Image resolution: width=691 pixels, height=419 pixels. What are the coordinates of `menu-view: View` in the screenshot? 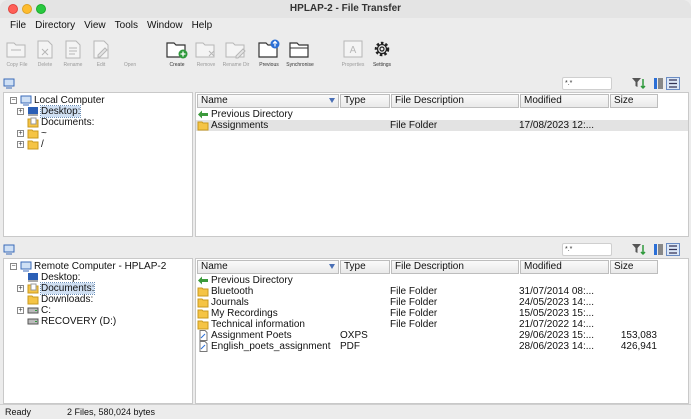 It's located at (95, 26).